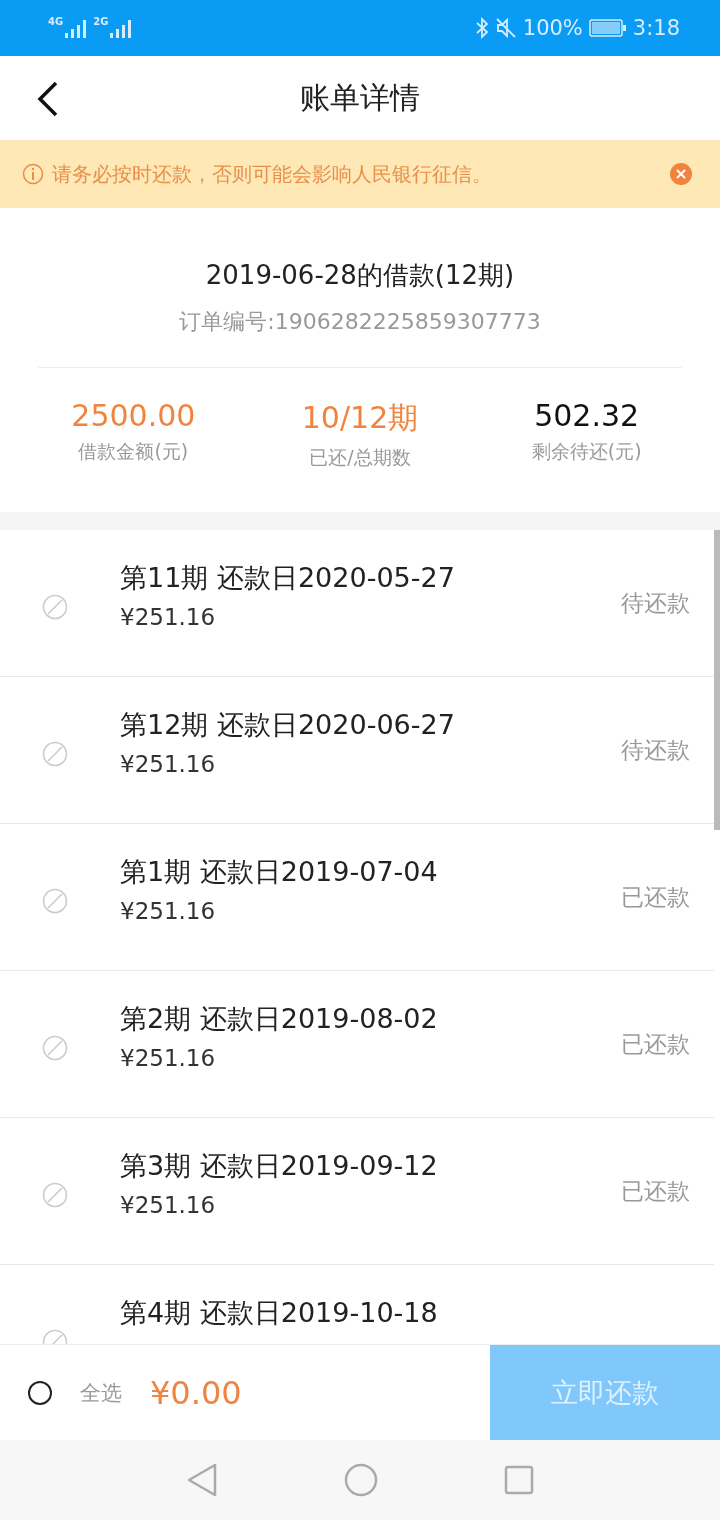 The image size is (720, 1520). Describe the element at coordinates (357, 897) in the screenshot. I see `installment-row: 第1期 还款日2019-07-04 ¥251.16 已还款` at that location.